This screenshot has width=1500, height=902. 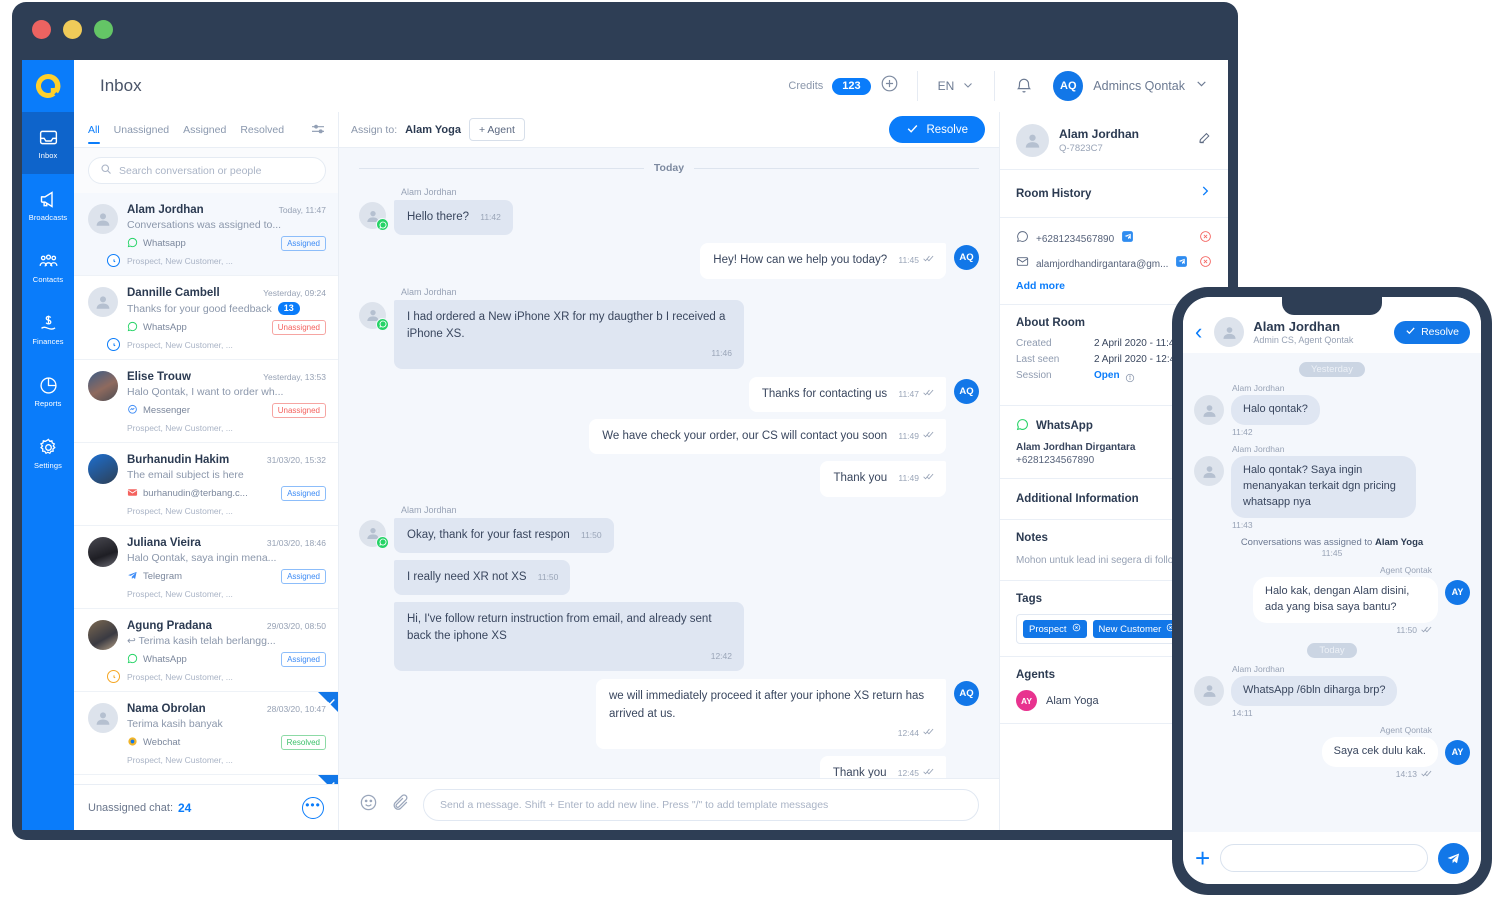 I want to click on add-more-button: Add more, so click(x=1114, y=286).